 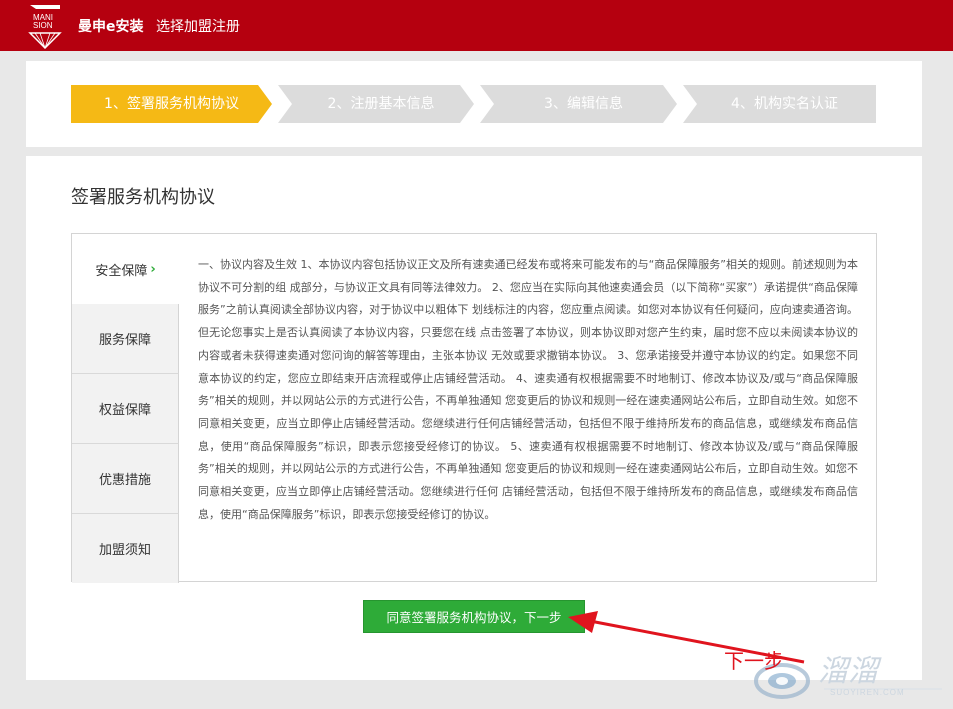 What do you see at coordinates (583, 104) in the screenshot?
I see `step-3: 3、编辑信息` at bounding box center [583, 104].